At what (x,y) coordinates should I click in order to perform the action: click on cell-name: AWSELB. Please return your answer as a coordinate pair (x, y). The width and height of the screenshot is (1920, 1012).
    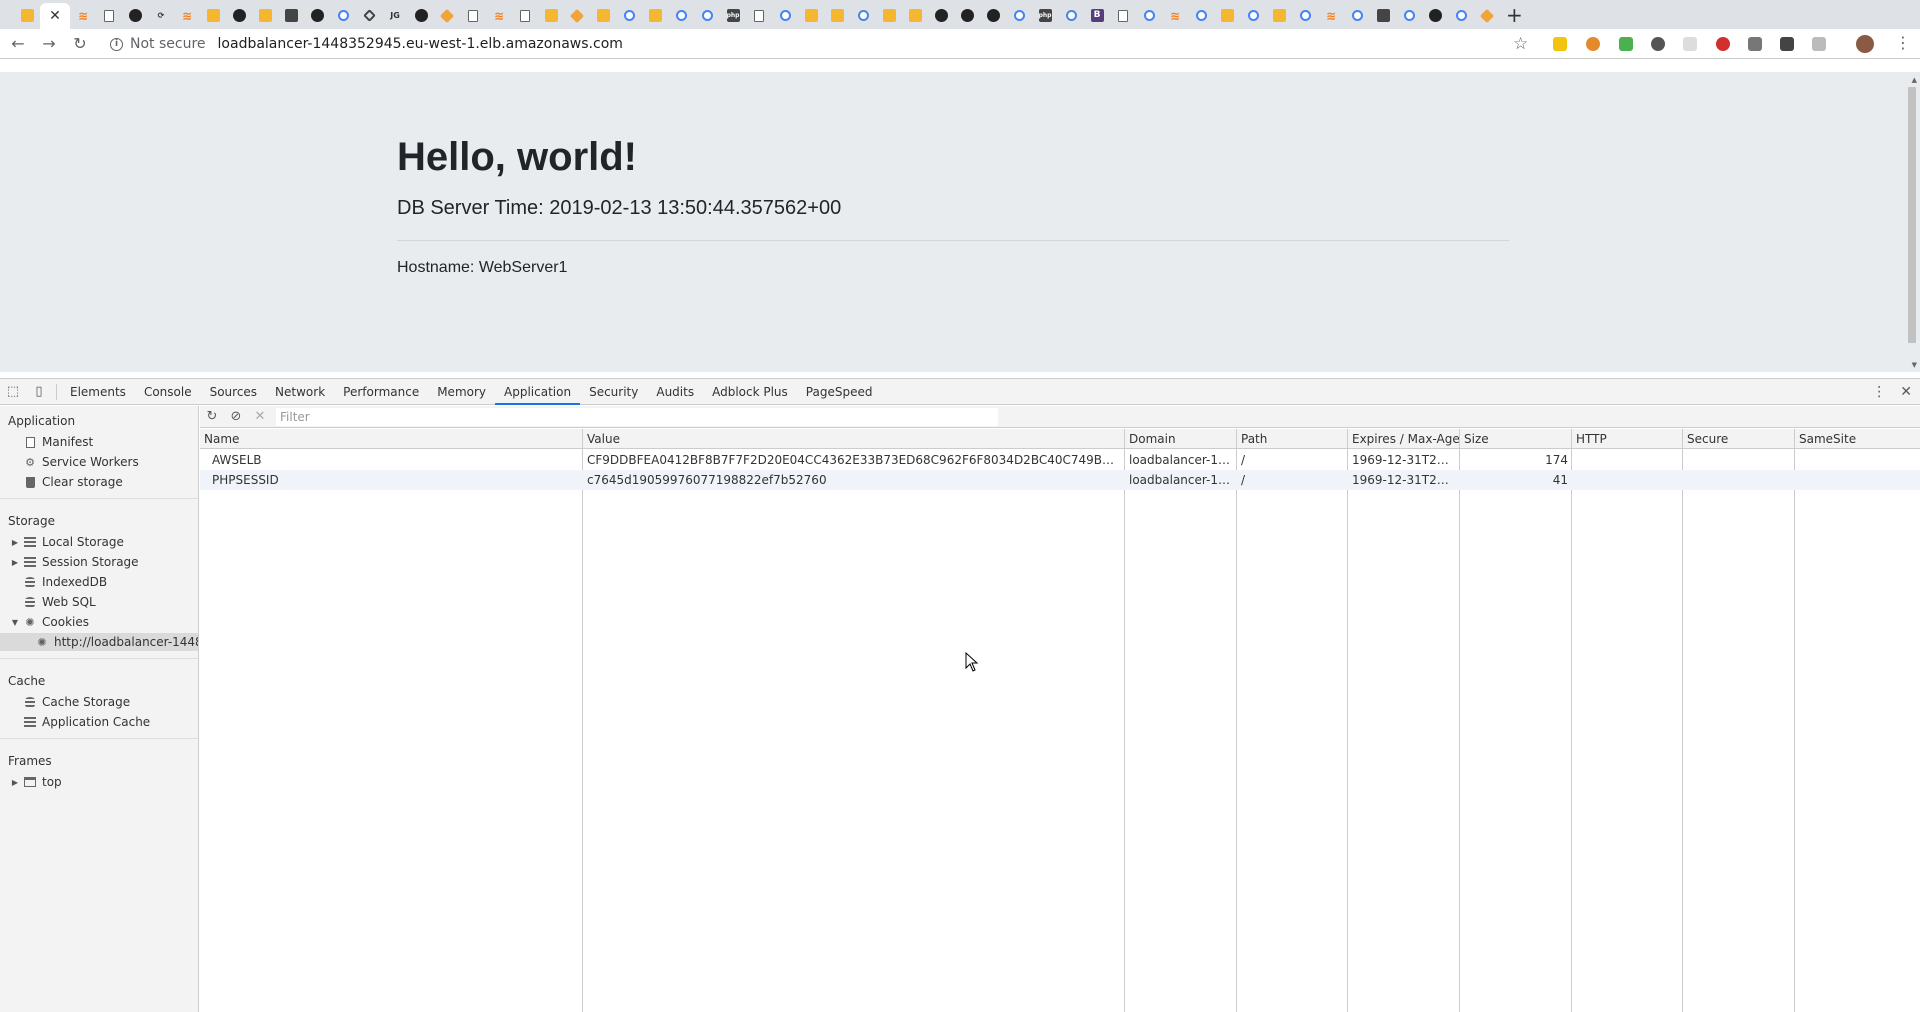
    Looking at the image, I should click on (395, 460).